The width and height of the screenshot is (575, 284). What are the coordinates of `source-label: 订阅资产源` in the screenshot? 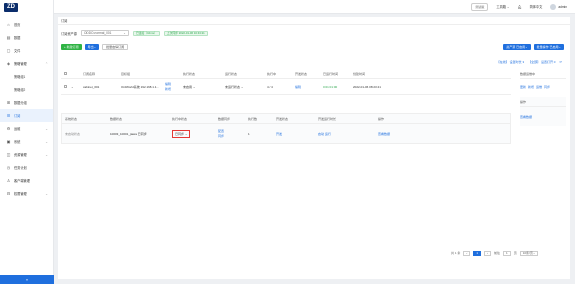 It's located at (69, 33).